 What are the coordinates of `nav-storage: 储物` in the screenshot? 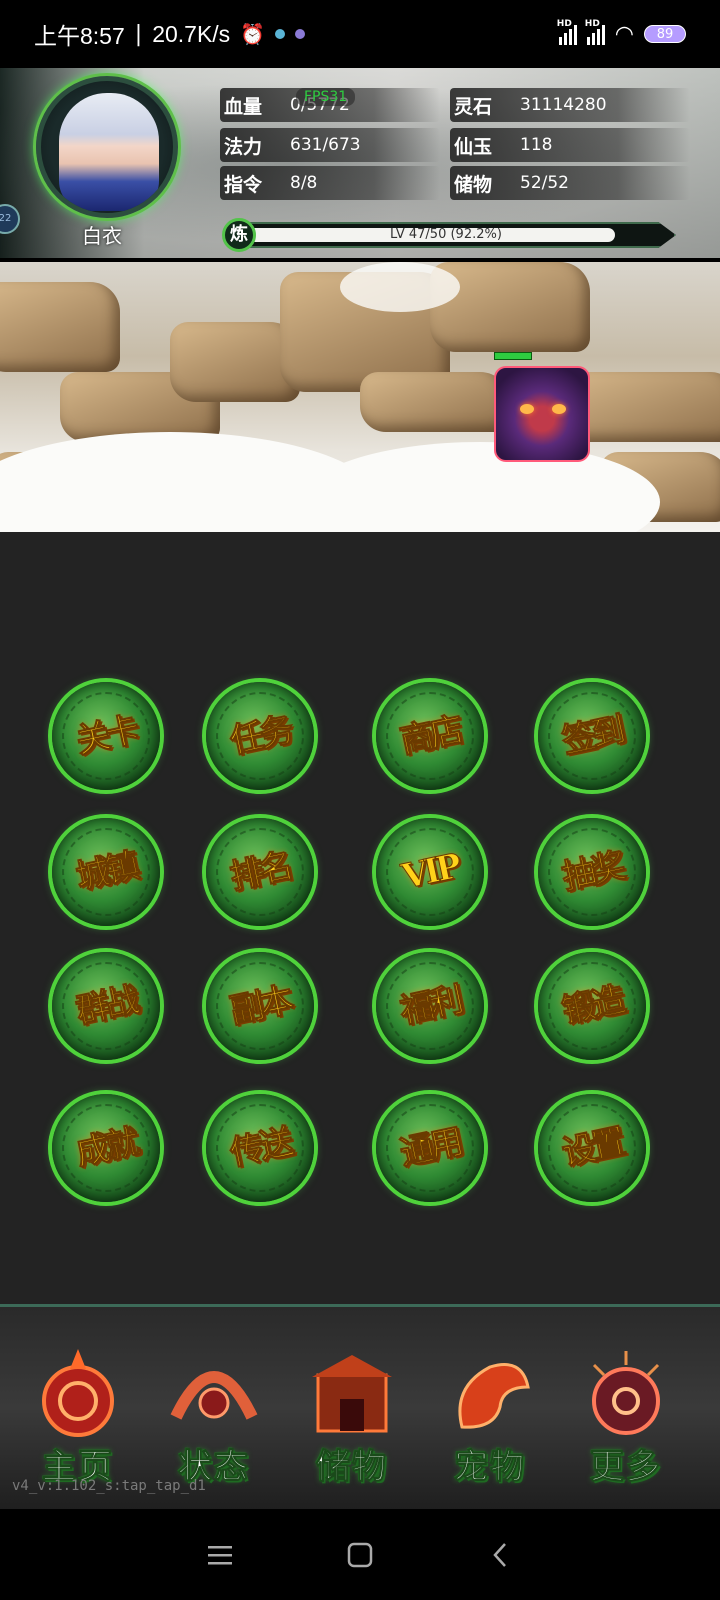 It's located at (352, 1422).